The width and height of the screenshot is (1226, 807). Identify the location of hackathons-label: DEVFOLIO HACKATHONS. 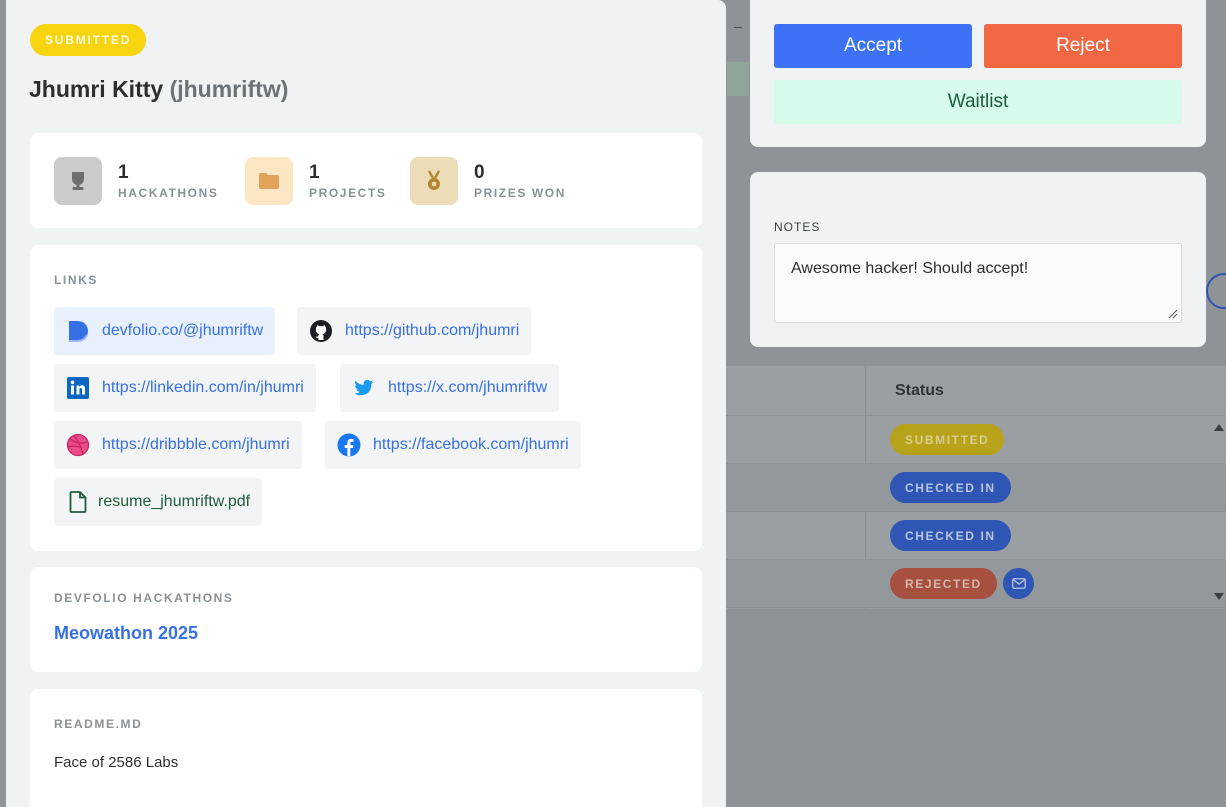
(144, 598).